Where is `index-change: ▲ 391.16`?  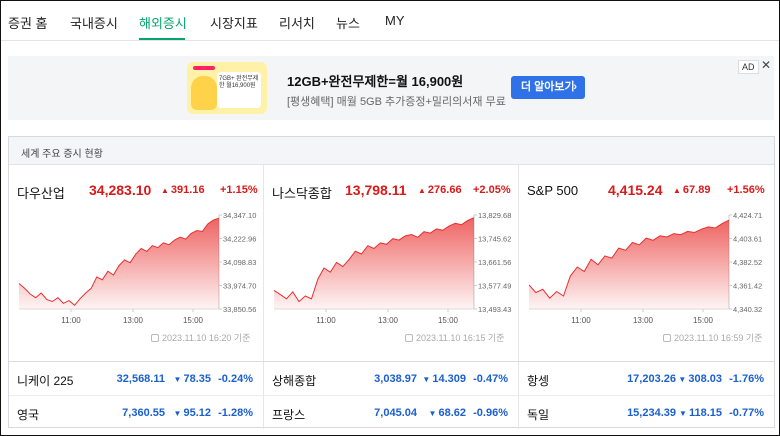 index-change: ▲ 391.16 is located at coordinates (183, 190).